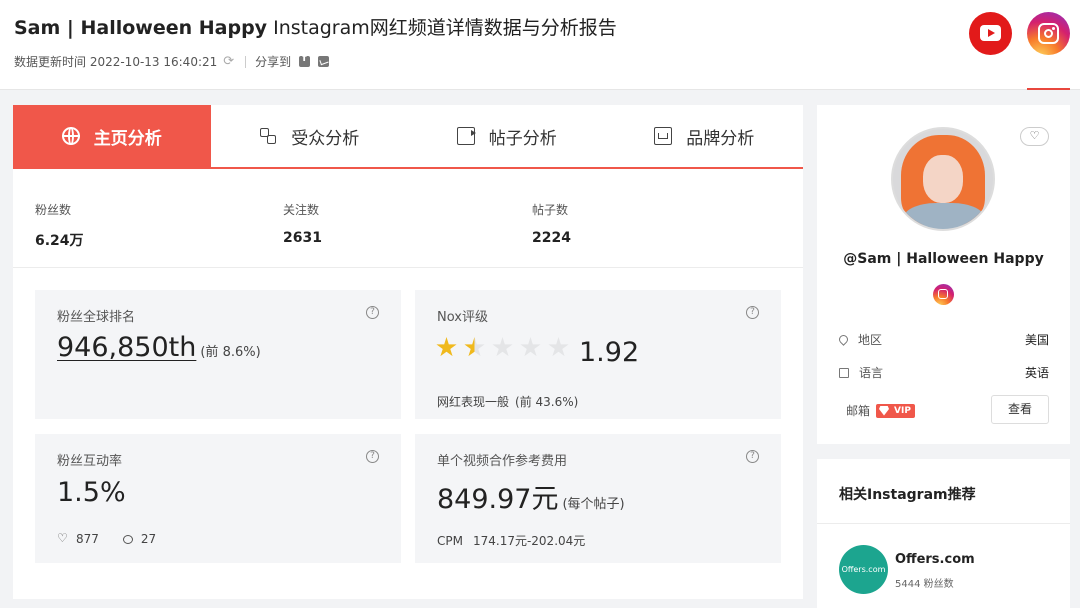  What do you see at coordinates (107, 538) in the screenshot?
I see `engagement-breakdown: 877 27` at bounding box center [107, 538].